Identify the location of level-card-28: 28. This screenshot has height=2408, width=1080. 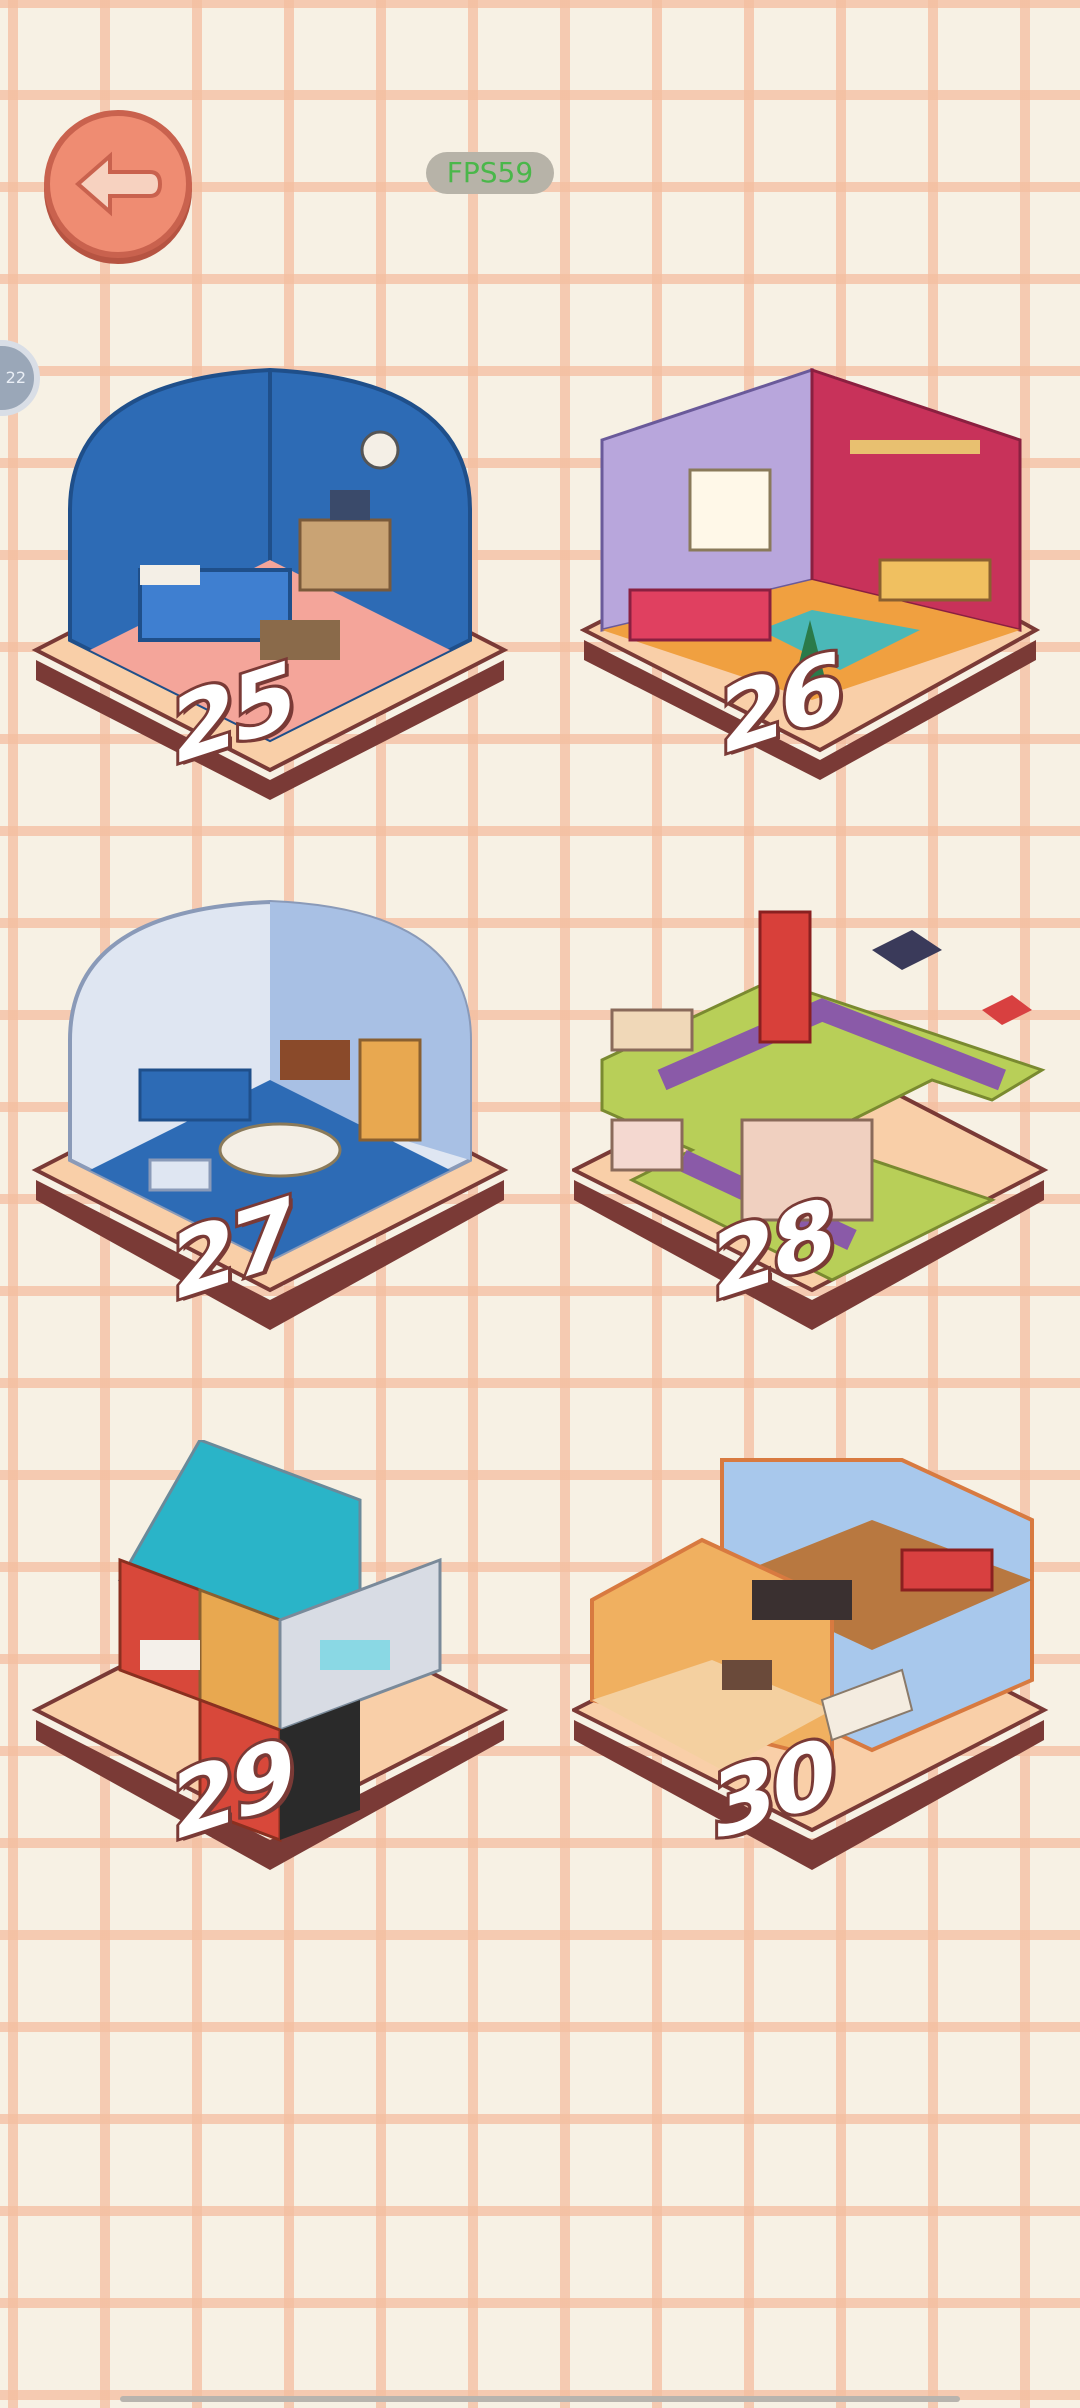
(812, 1120).